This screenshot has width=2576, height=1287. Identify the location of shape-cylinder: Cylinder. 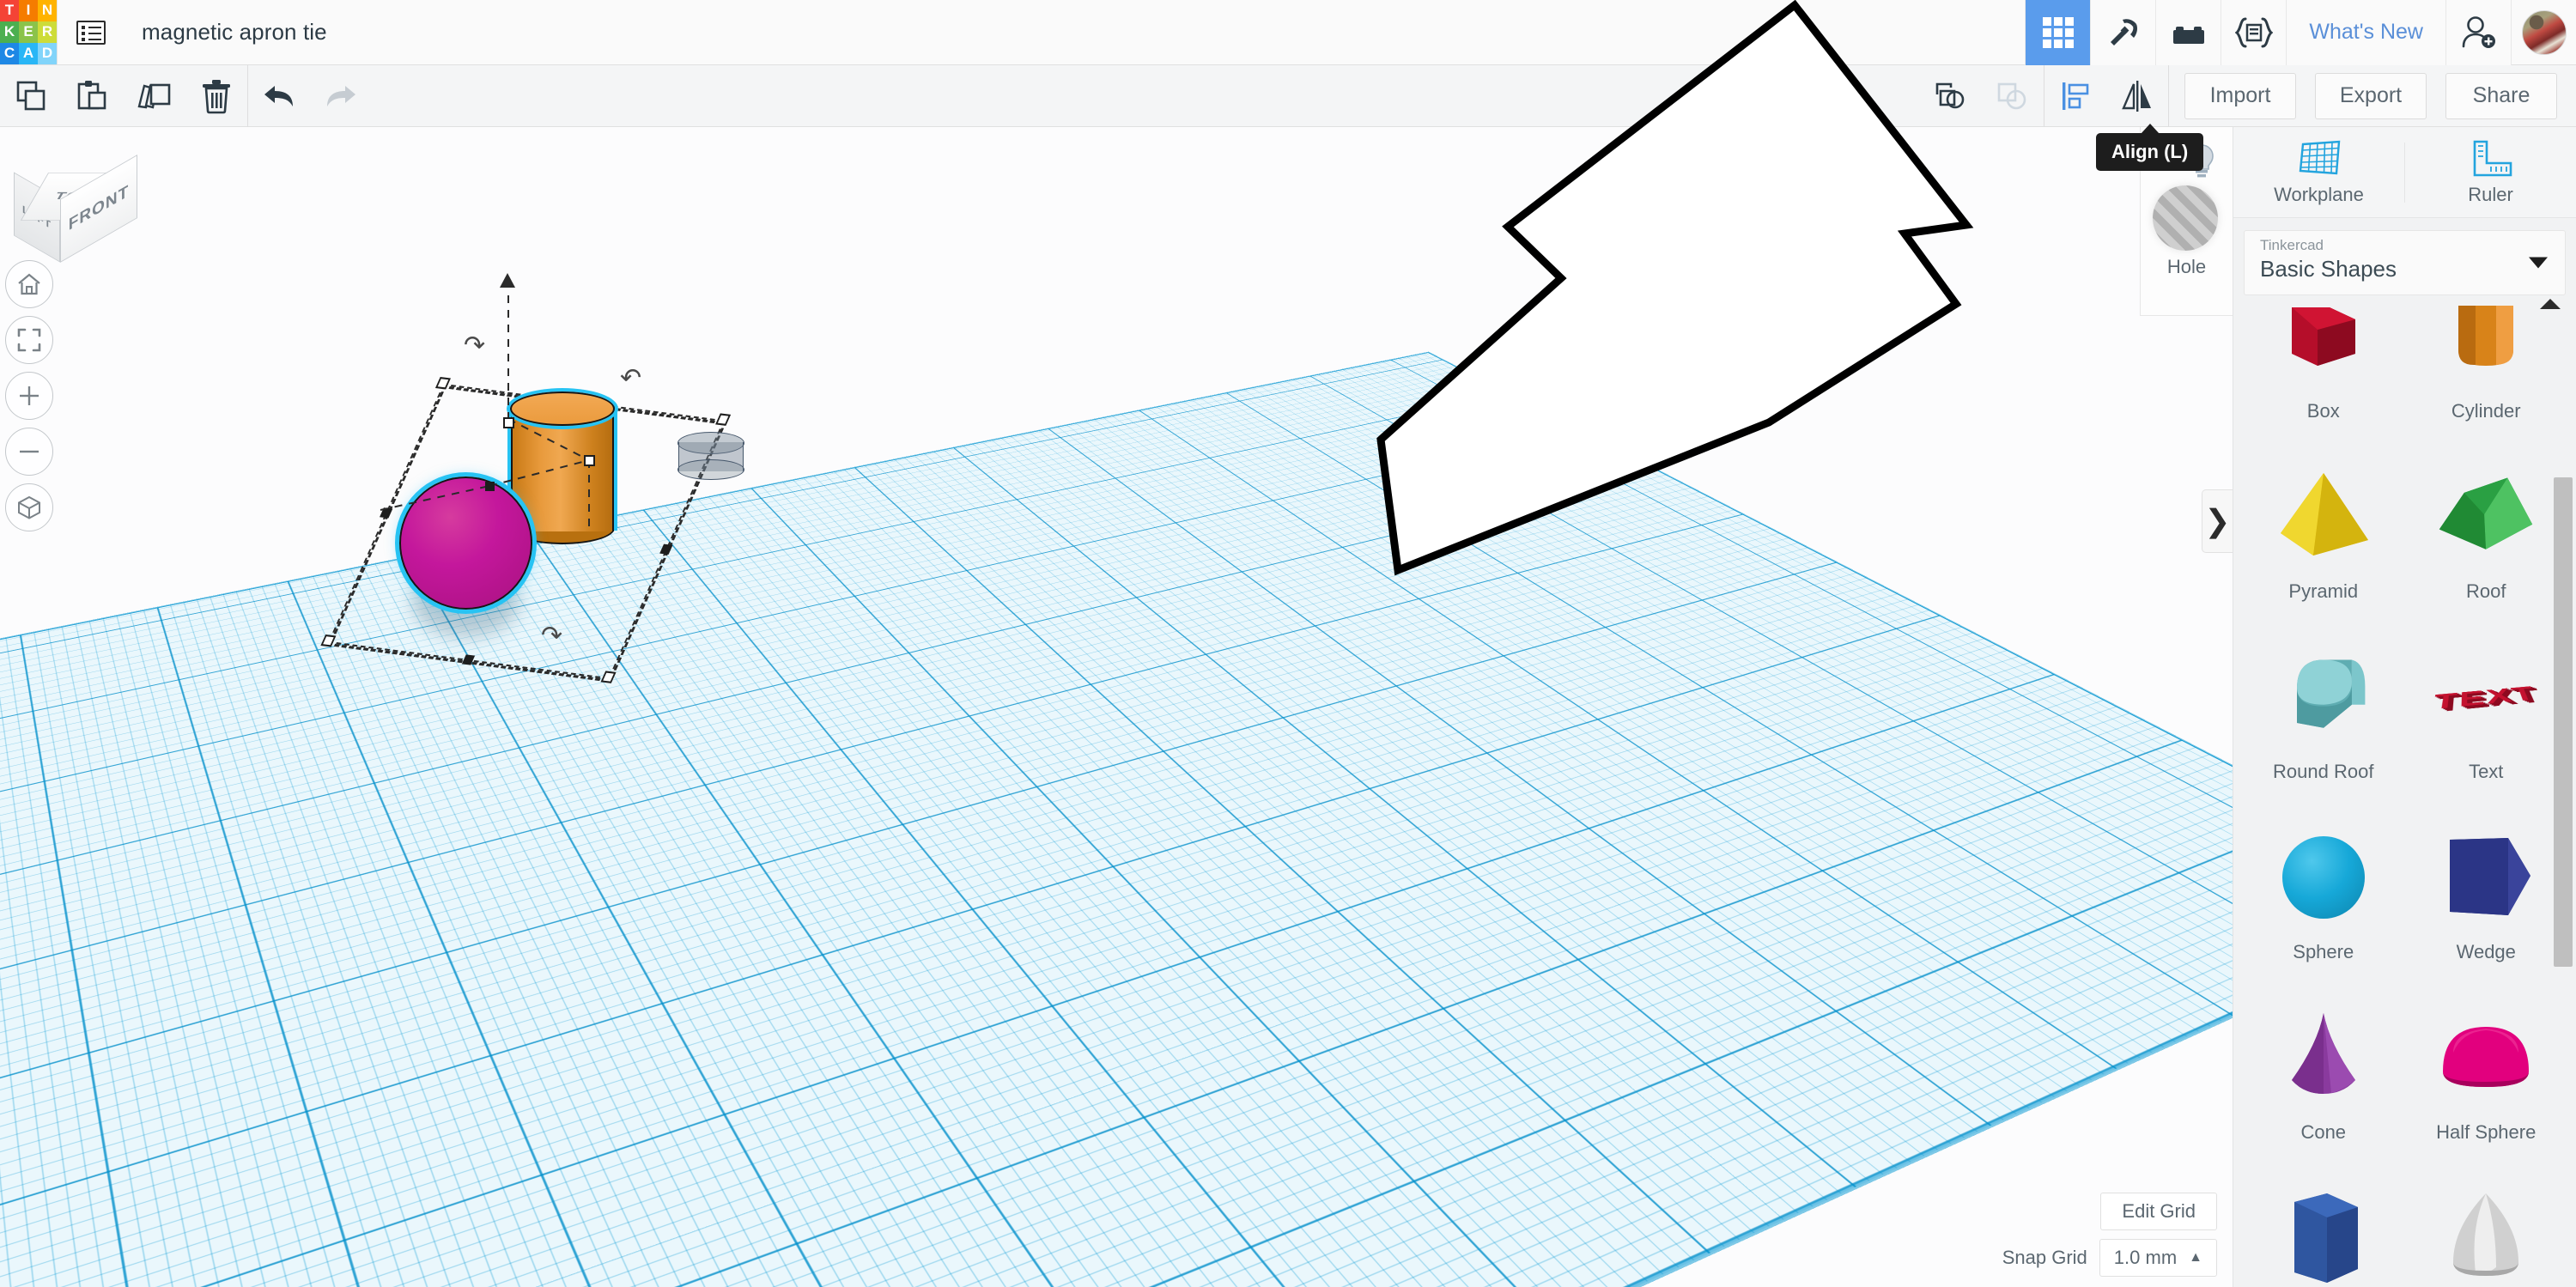
(2486, 367).